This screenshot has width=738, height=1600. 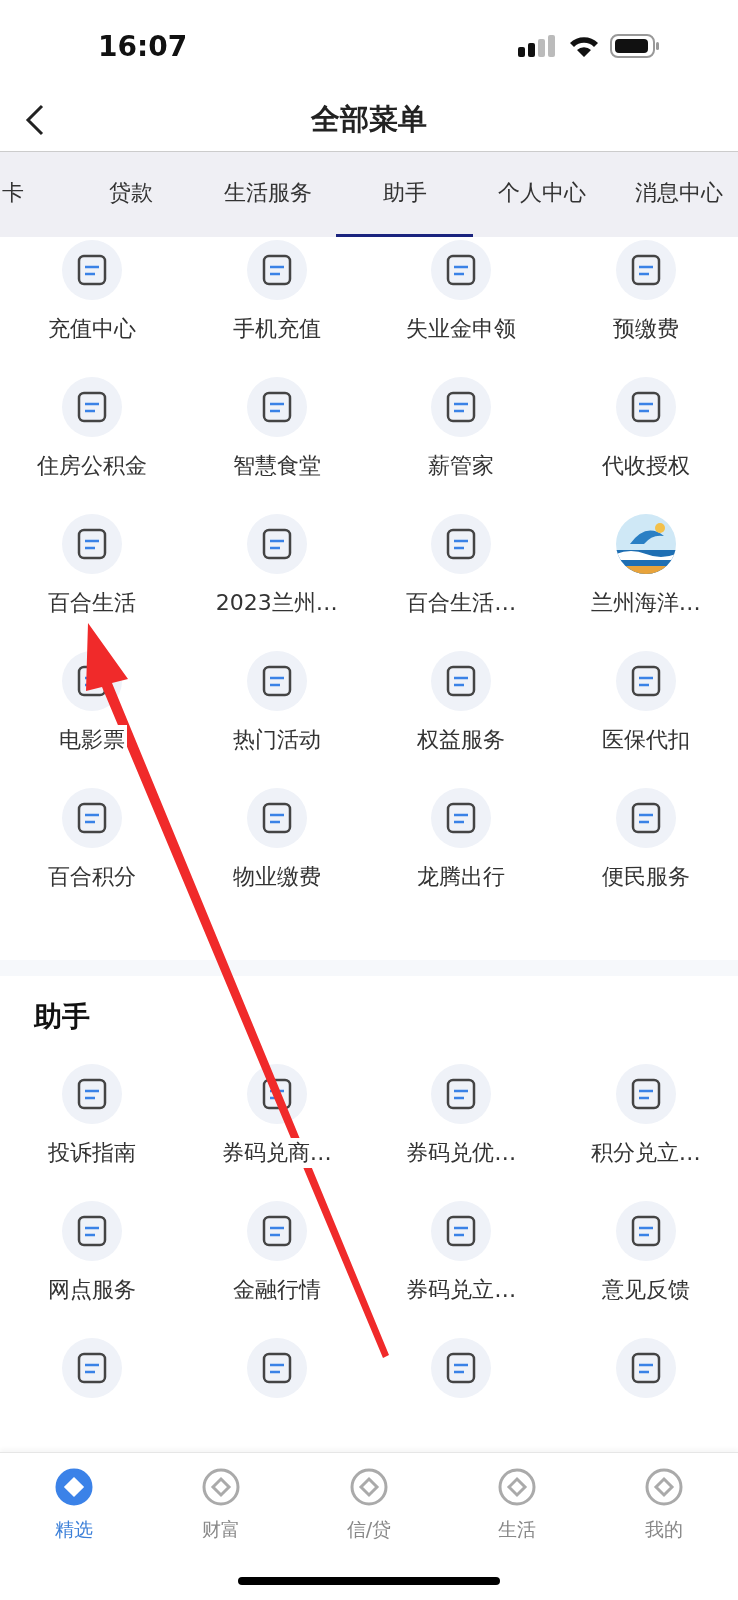 I want to click on wifi-icon, so click(x=584, y=46).